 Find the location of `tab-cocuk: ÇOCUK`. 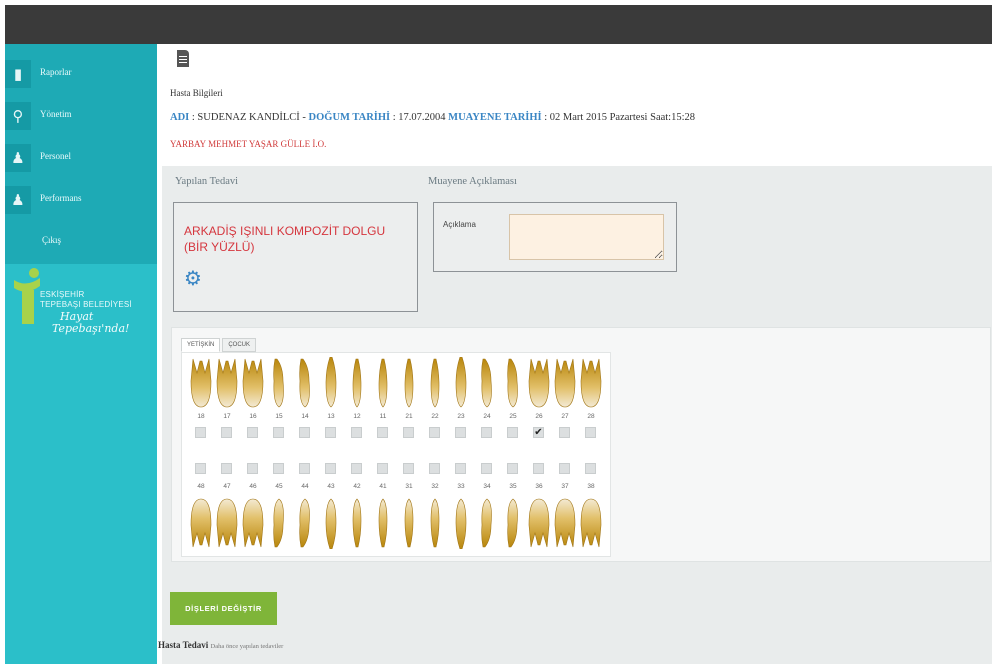

tab-cocuk: ÇOCUK is located at coordinates (239, 345).